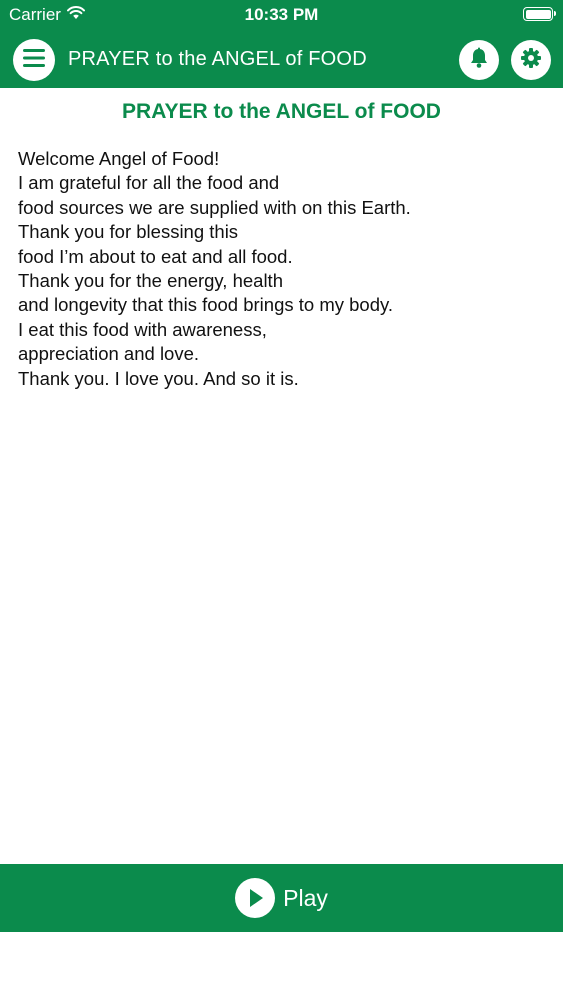  I want to click on player-bar: Play, so click(281, 898).